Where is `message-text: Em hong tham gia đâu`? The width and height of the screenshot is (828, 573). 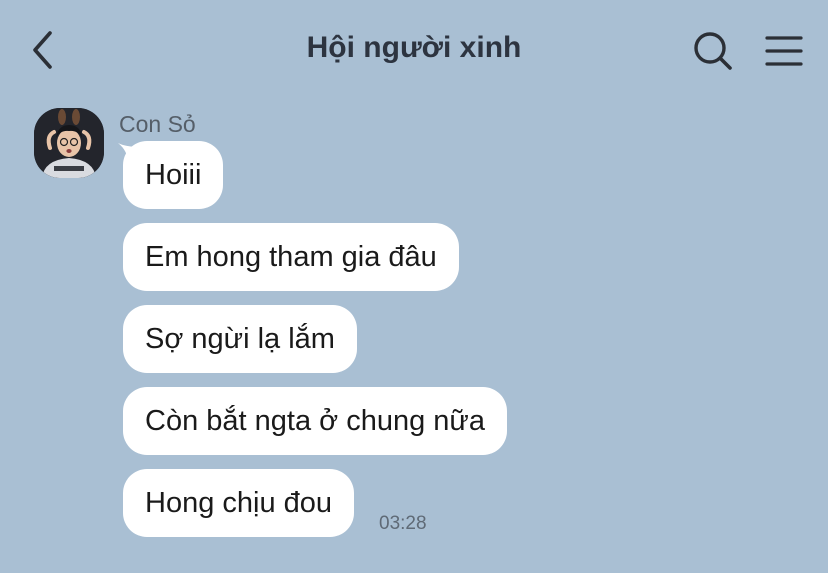 message-text: Em hong tham gia đâu is located at coordinates (291, 257).